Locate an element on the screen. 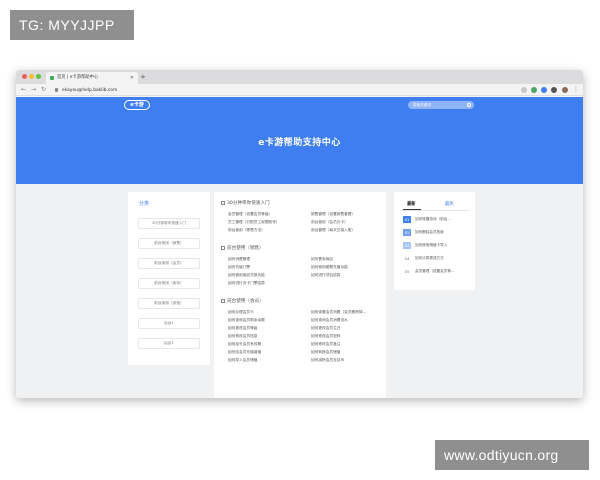 This screenshot has height=480, width=600. rank-number: 05 is located at coordinates (407, 271).